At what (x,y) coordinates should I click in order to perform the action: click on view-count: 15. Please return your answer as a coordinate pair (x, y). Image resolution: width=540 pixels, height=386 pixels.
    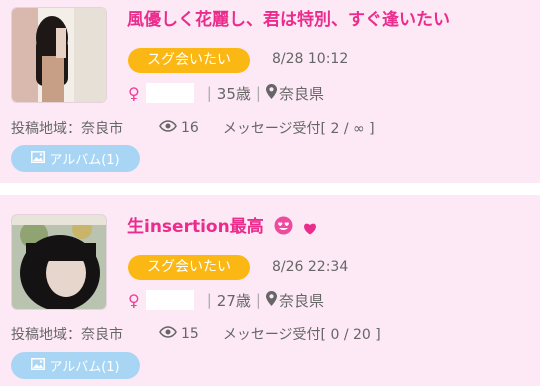
    Looking at the image, I should click on (190, 334).